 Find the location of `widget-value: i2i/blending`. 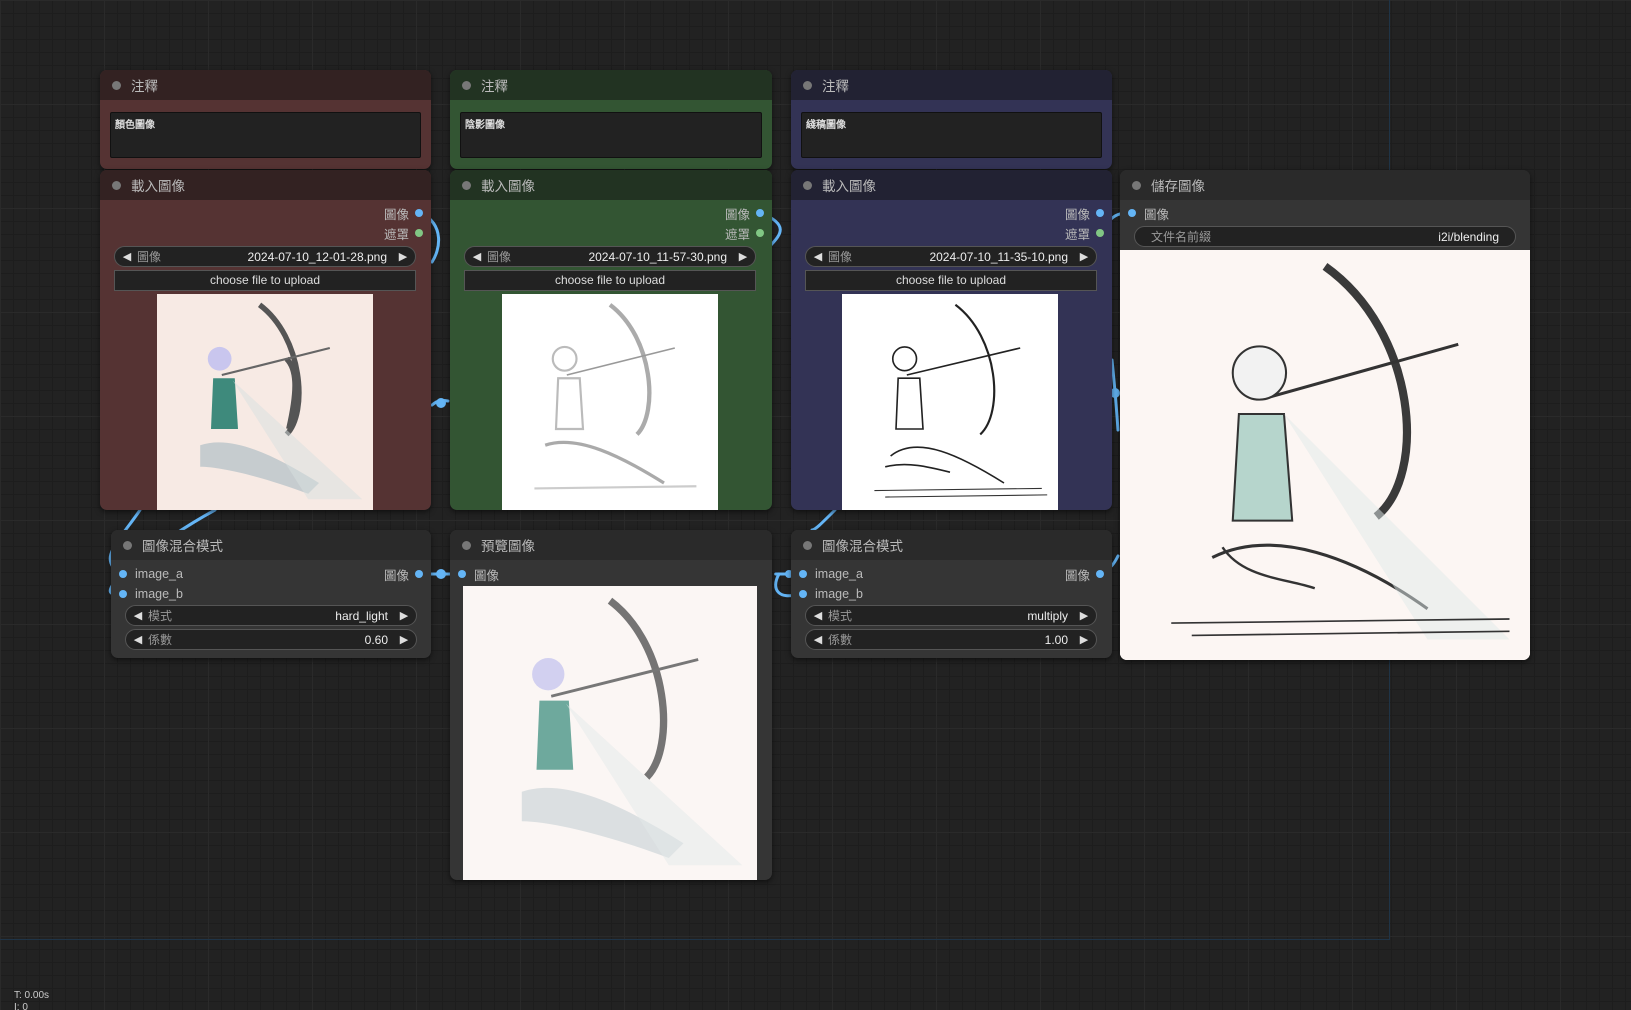

widget-value: i2i/blending is located at coordinates (1468, 236).